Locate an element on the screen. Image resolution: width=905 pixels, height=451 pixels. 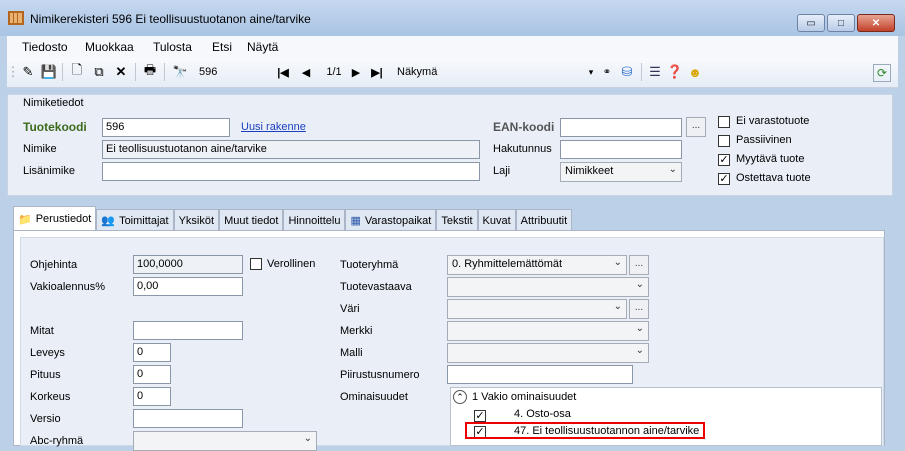
maximize-button: □ is located at coordinates (841, 23).